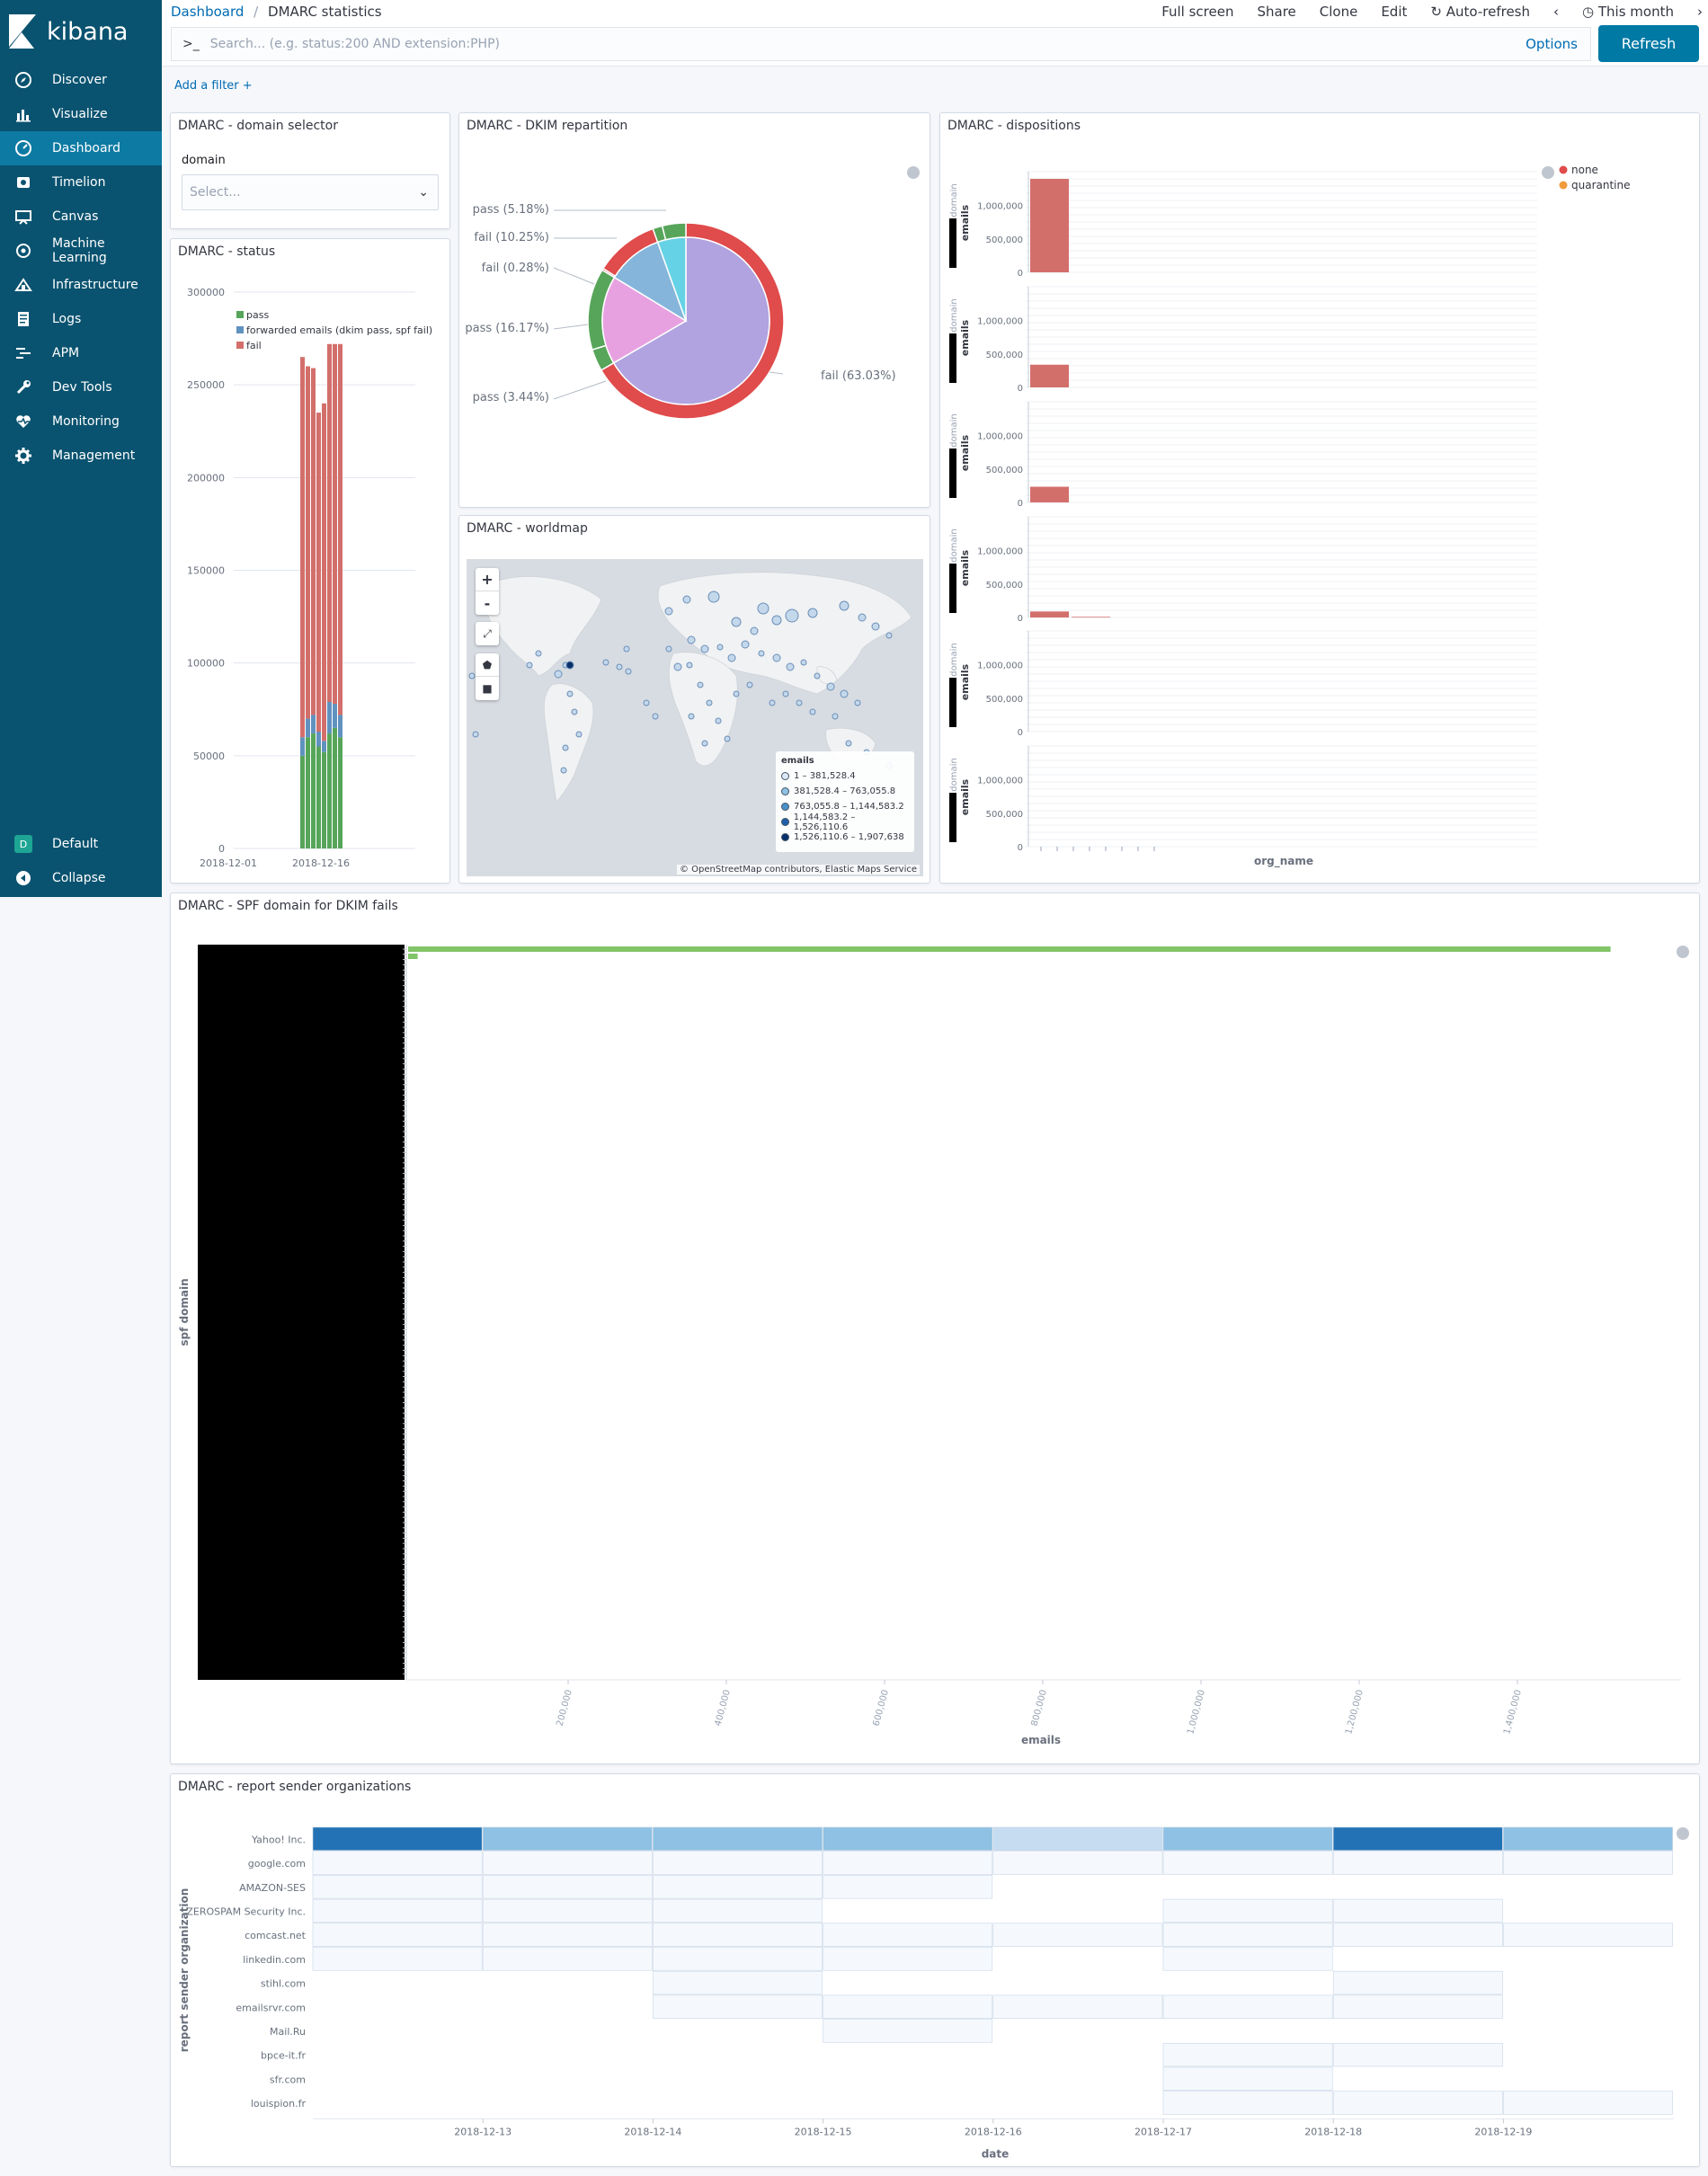 Image resolution: width=1708 pixels, height=2176 pixels. What do you see at coordinates (206, 385) in the screenshot?
I see `y-tick-label: 250000` at bounding box center [206, 385].